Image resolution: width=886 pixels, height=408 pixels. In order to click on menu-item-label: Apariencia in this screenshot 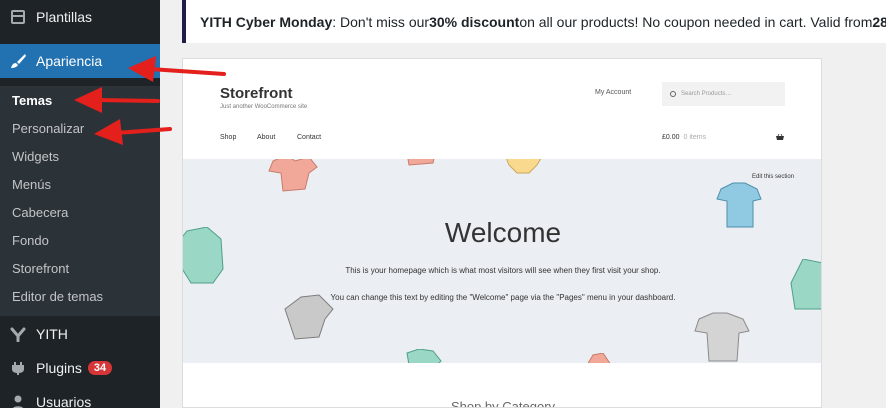, I will do `click(69, 61)`.